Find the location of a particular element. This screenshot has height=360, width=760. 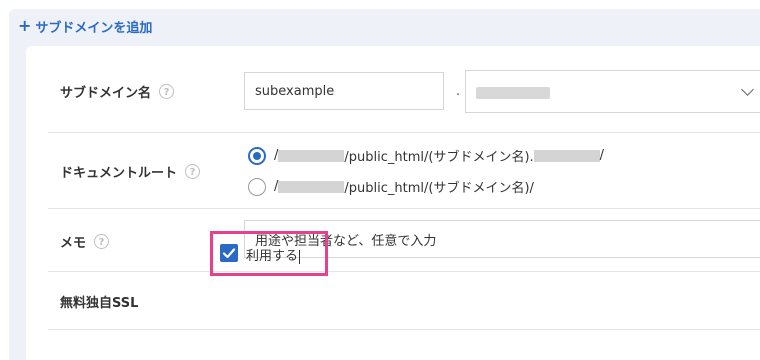

add-subdomain-link: + サブドメインを追加 is located at coordinates (85, 26).